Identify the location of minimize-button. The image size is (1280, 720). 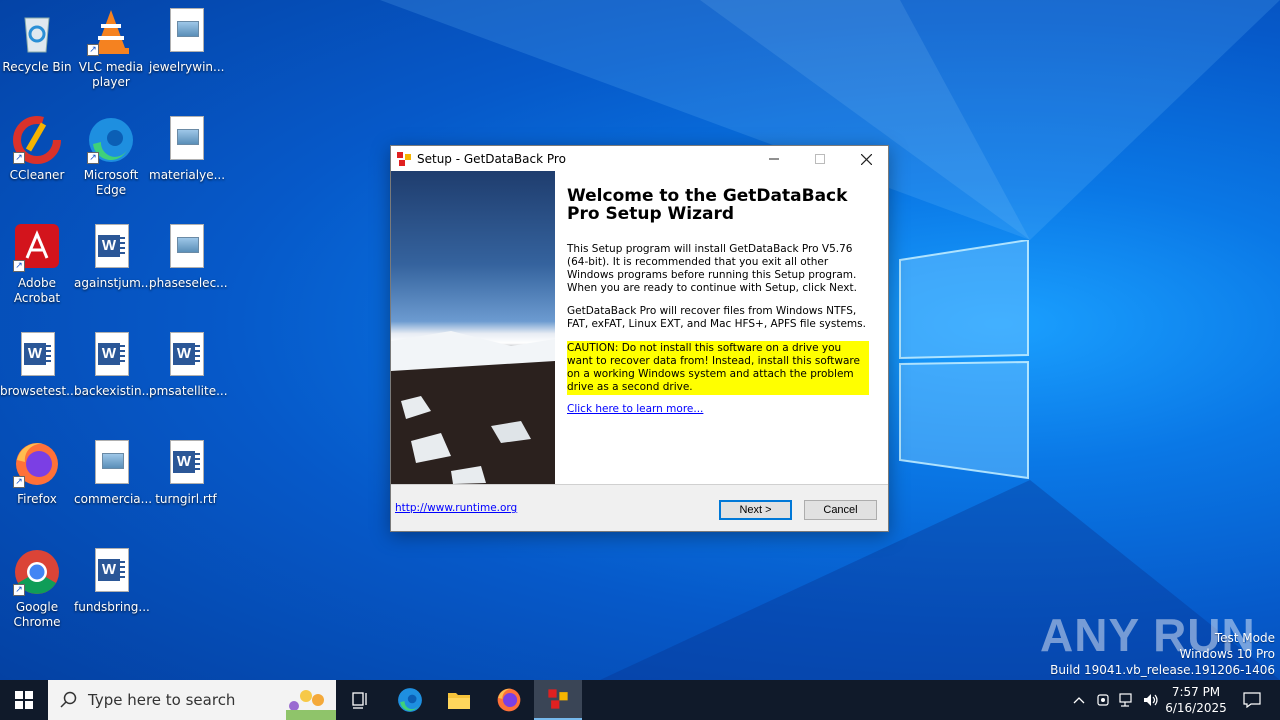
(774, 159).